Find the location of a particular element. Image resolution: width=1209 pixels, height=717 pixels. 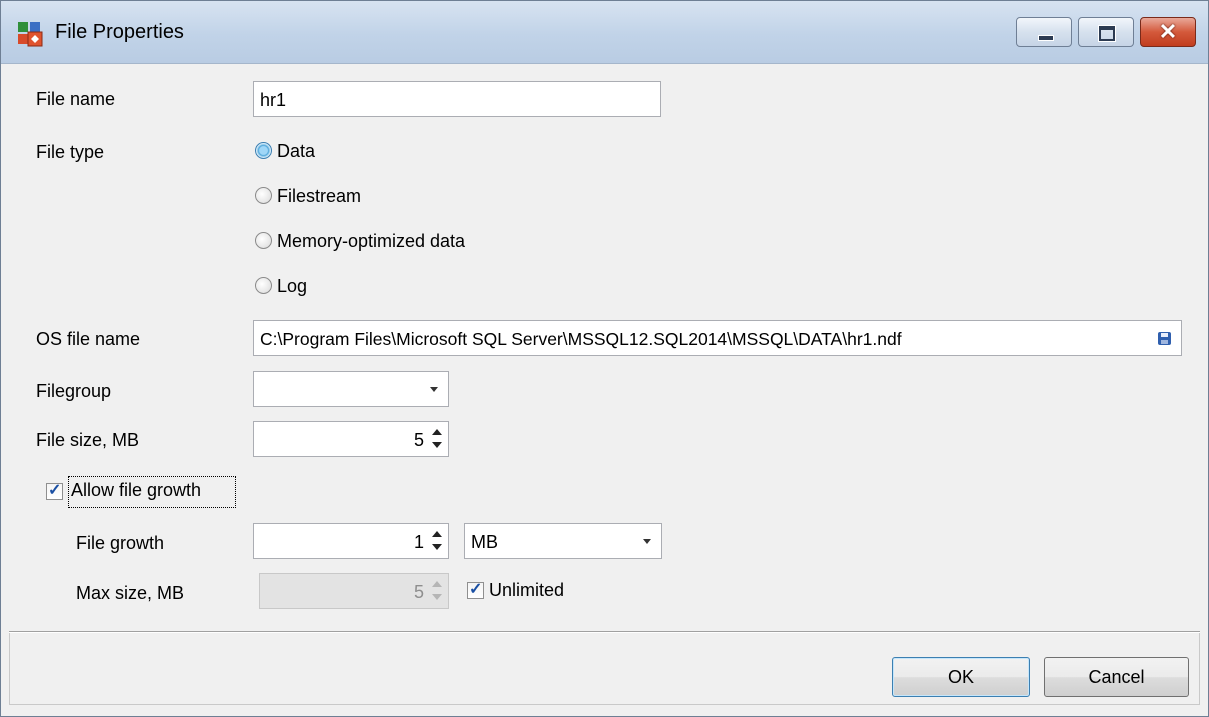

allow-growth-checkbox is located at coordinates (54, 490).